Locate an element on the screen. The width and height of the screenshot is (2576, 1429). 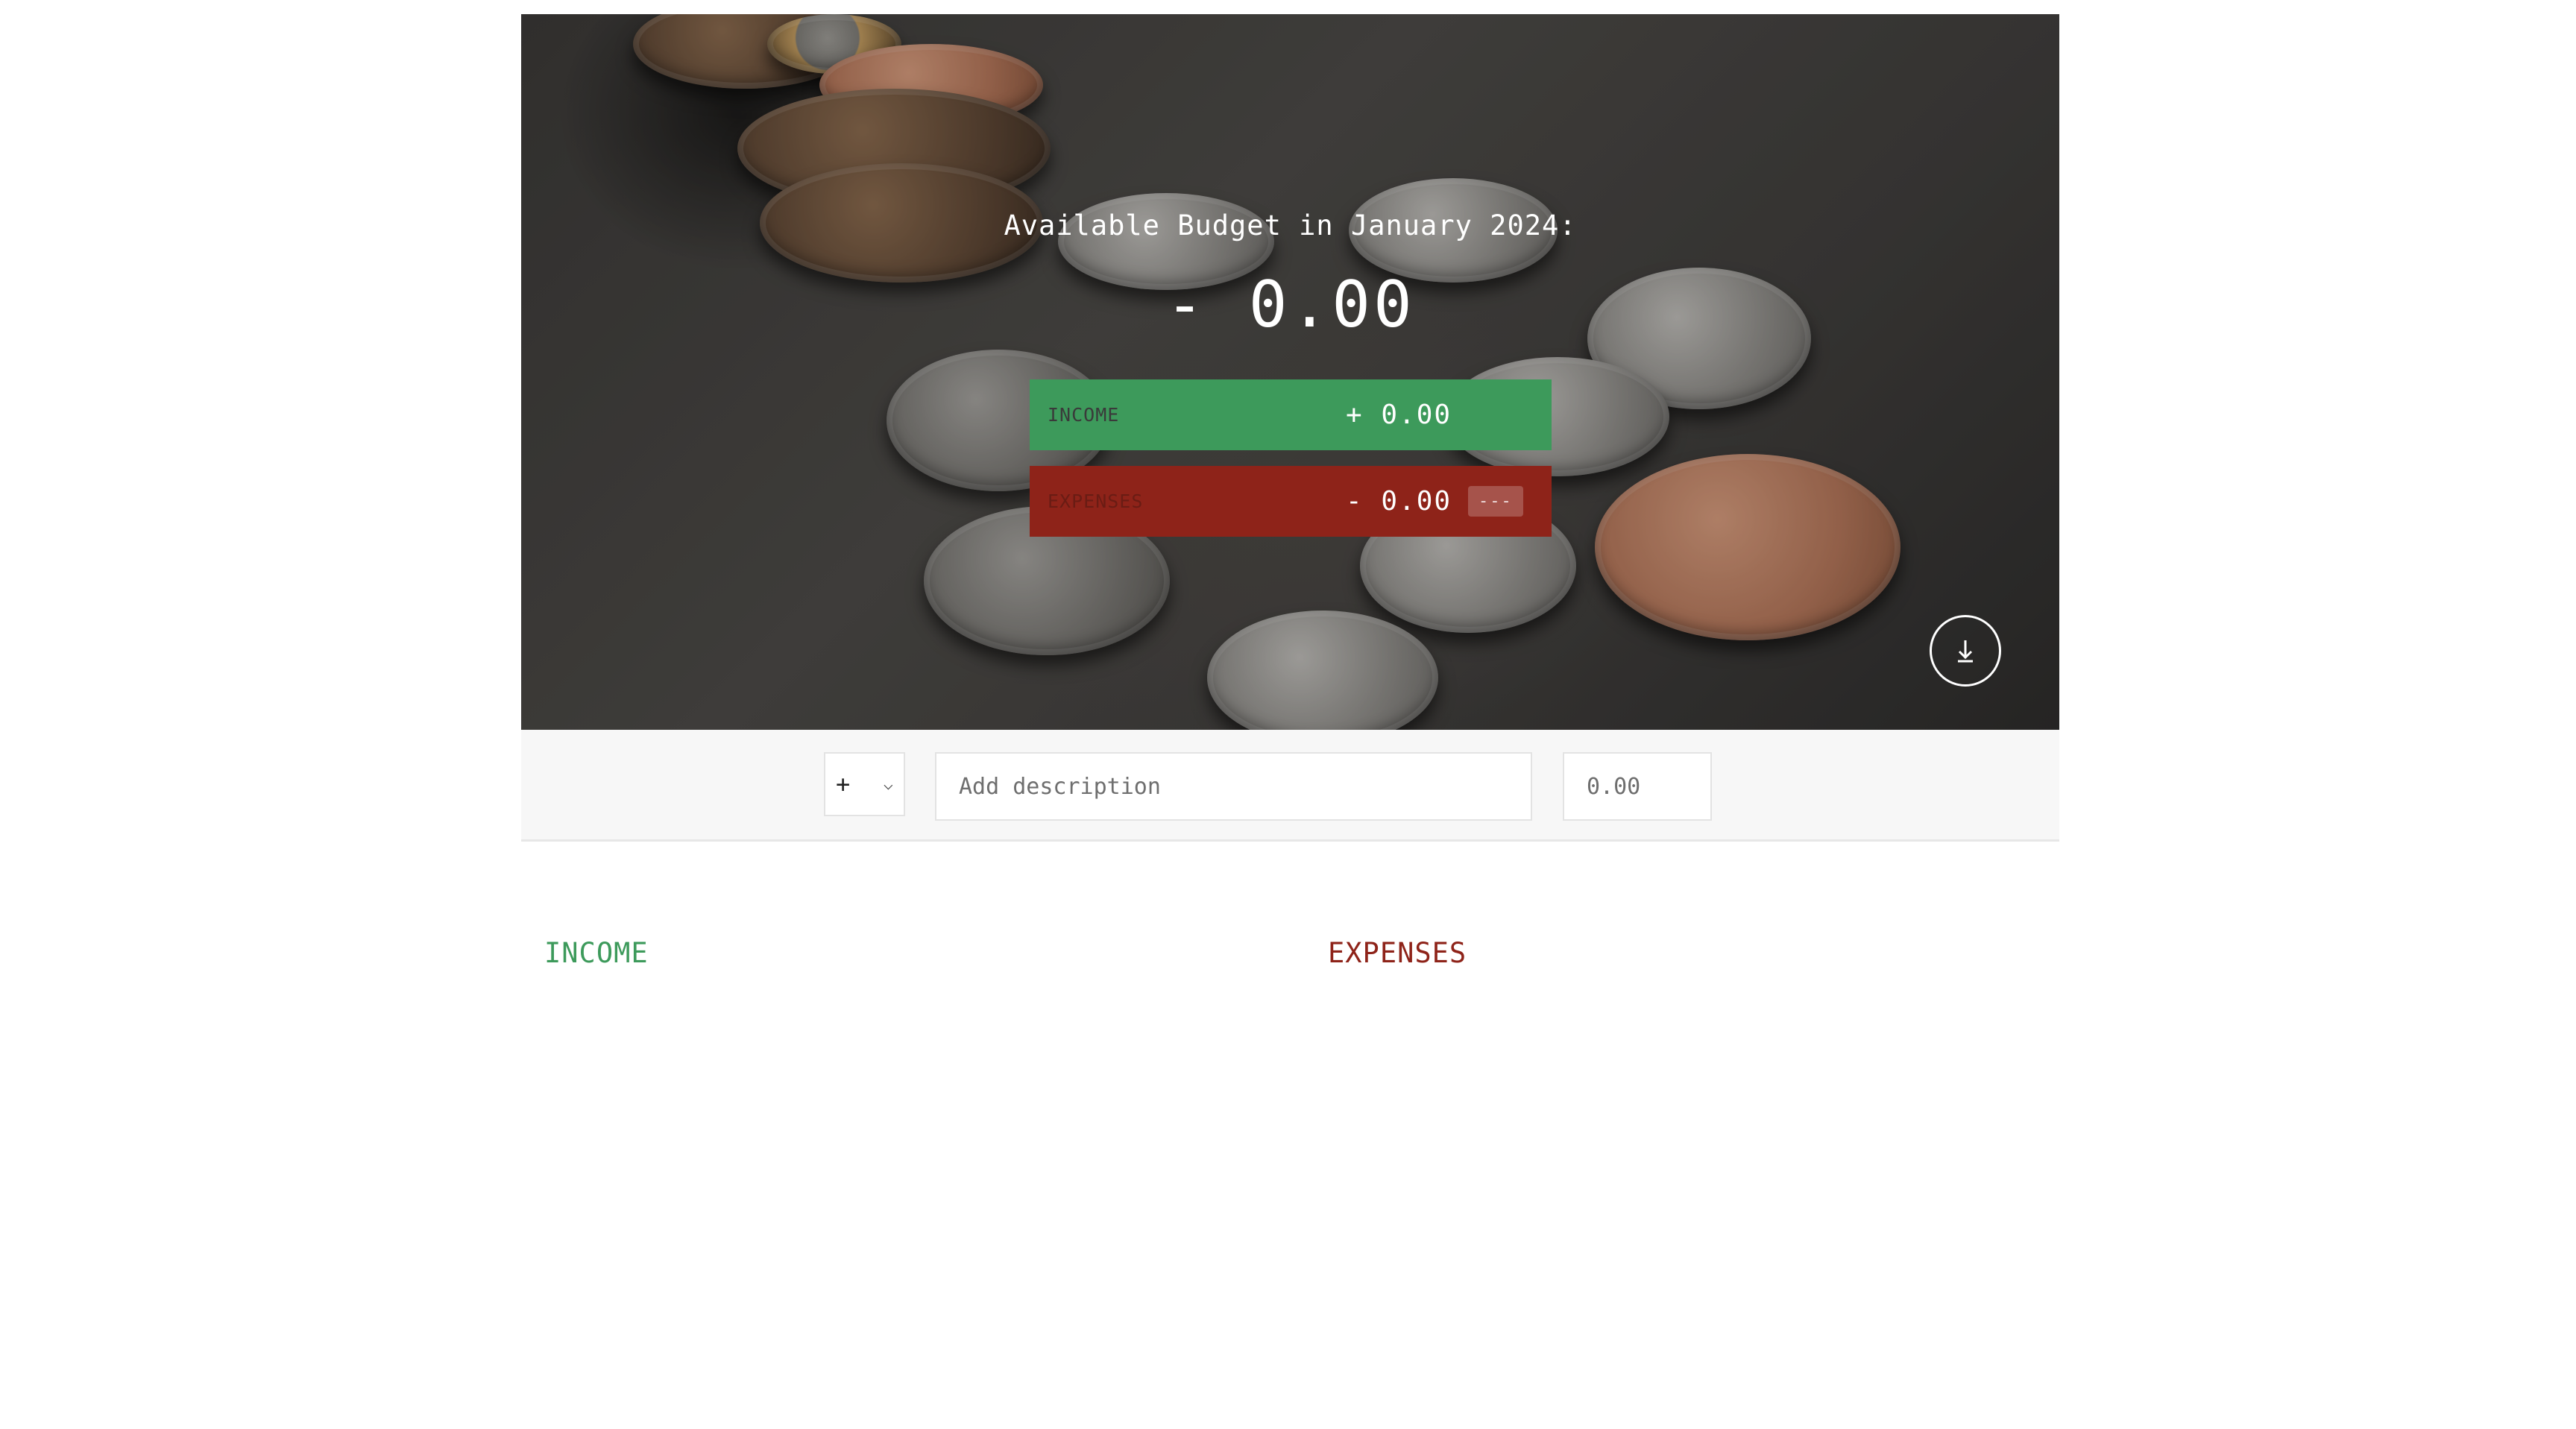
value-input is located at coordinates (1637, 786).